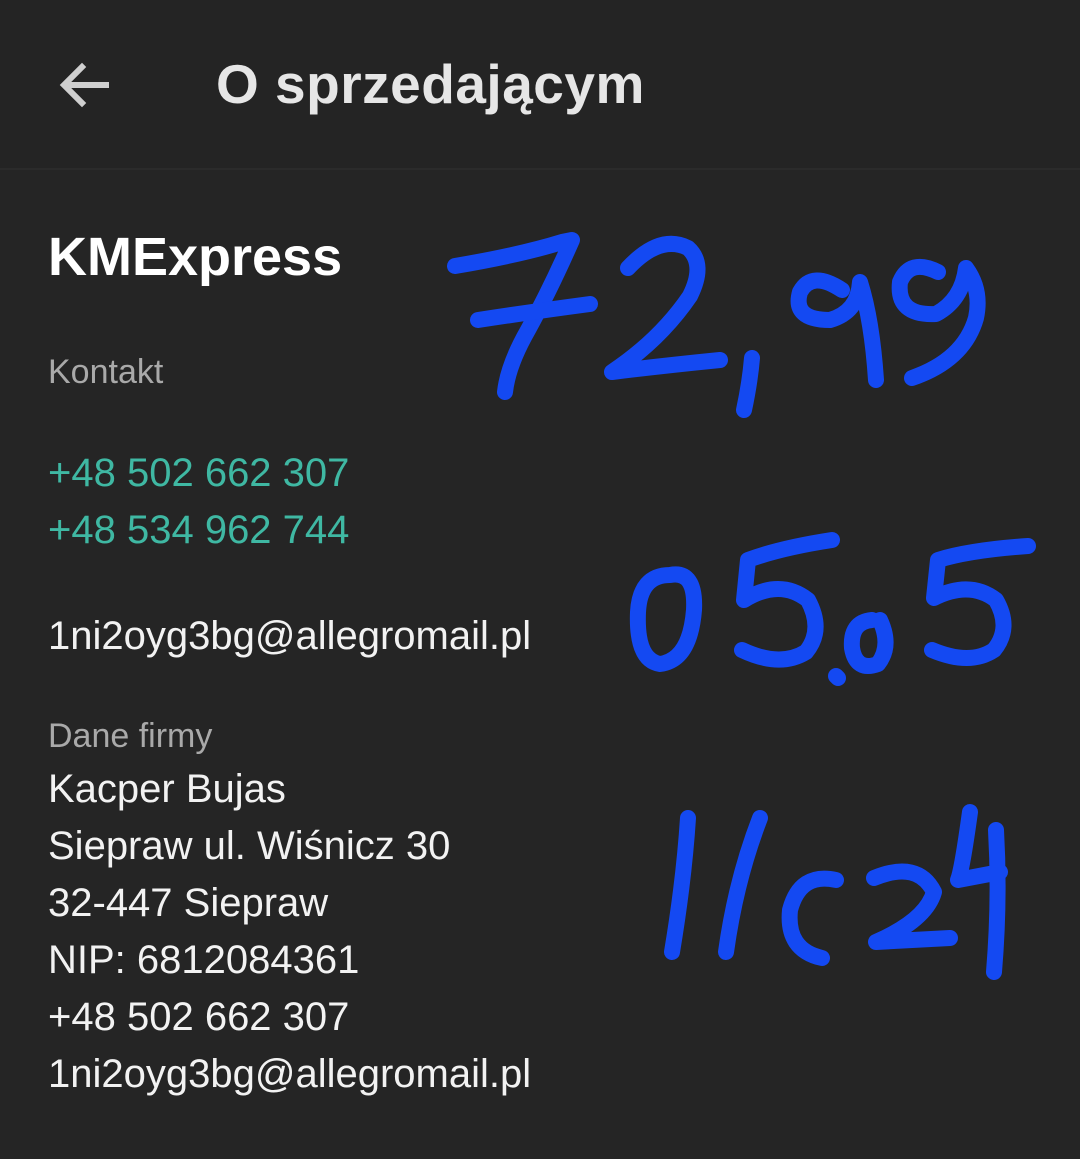  Describe the element at coordinates (289, 636) in the screenshot. I see `contact-email: 1ni2oyg3bg@allegromail.pl` at that location.